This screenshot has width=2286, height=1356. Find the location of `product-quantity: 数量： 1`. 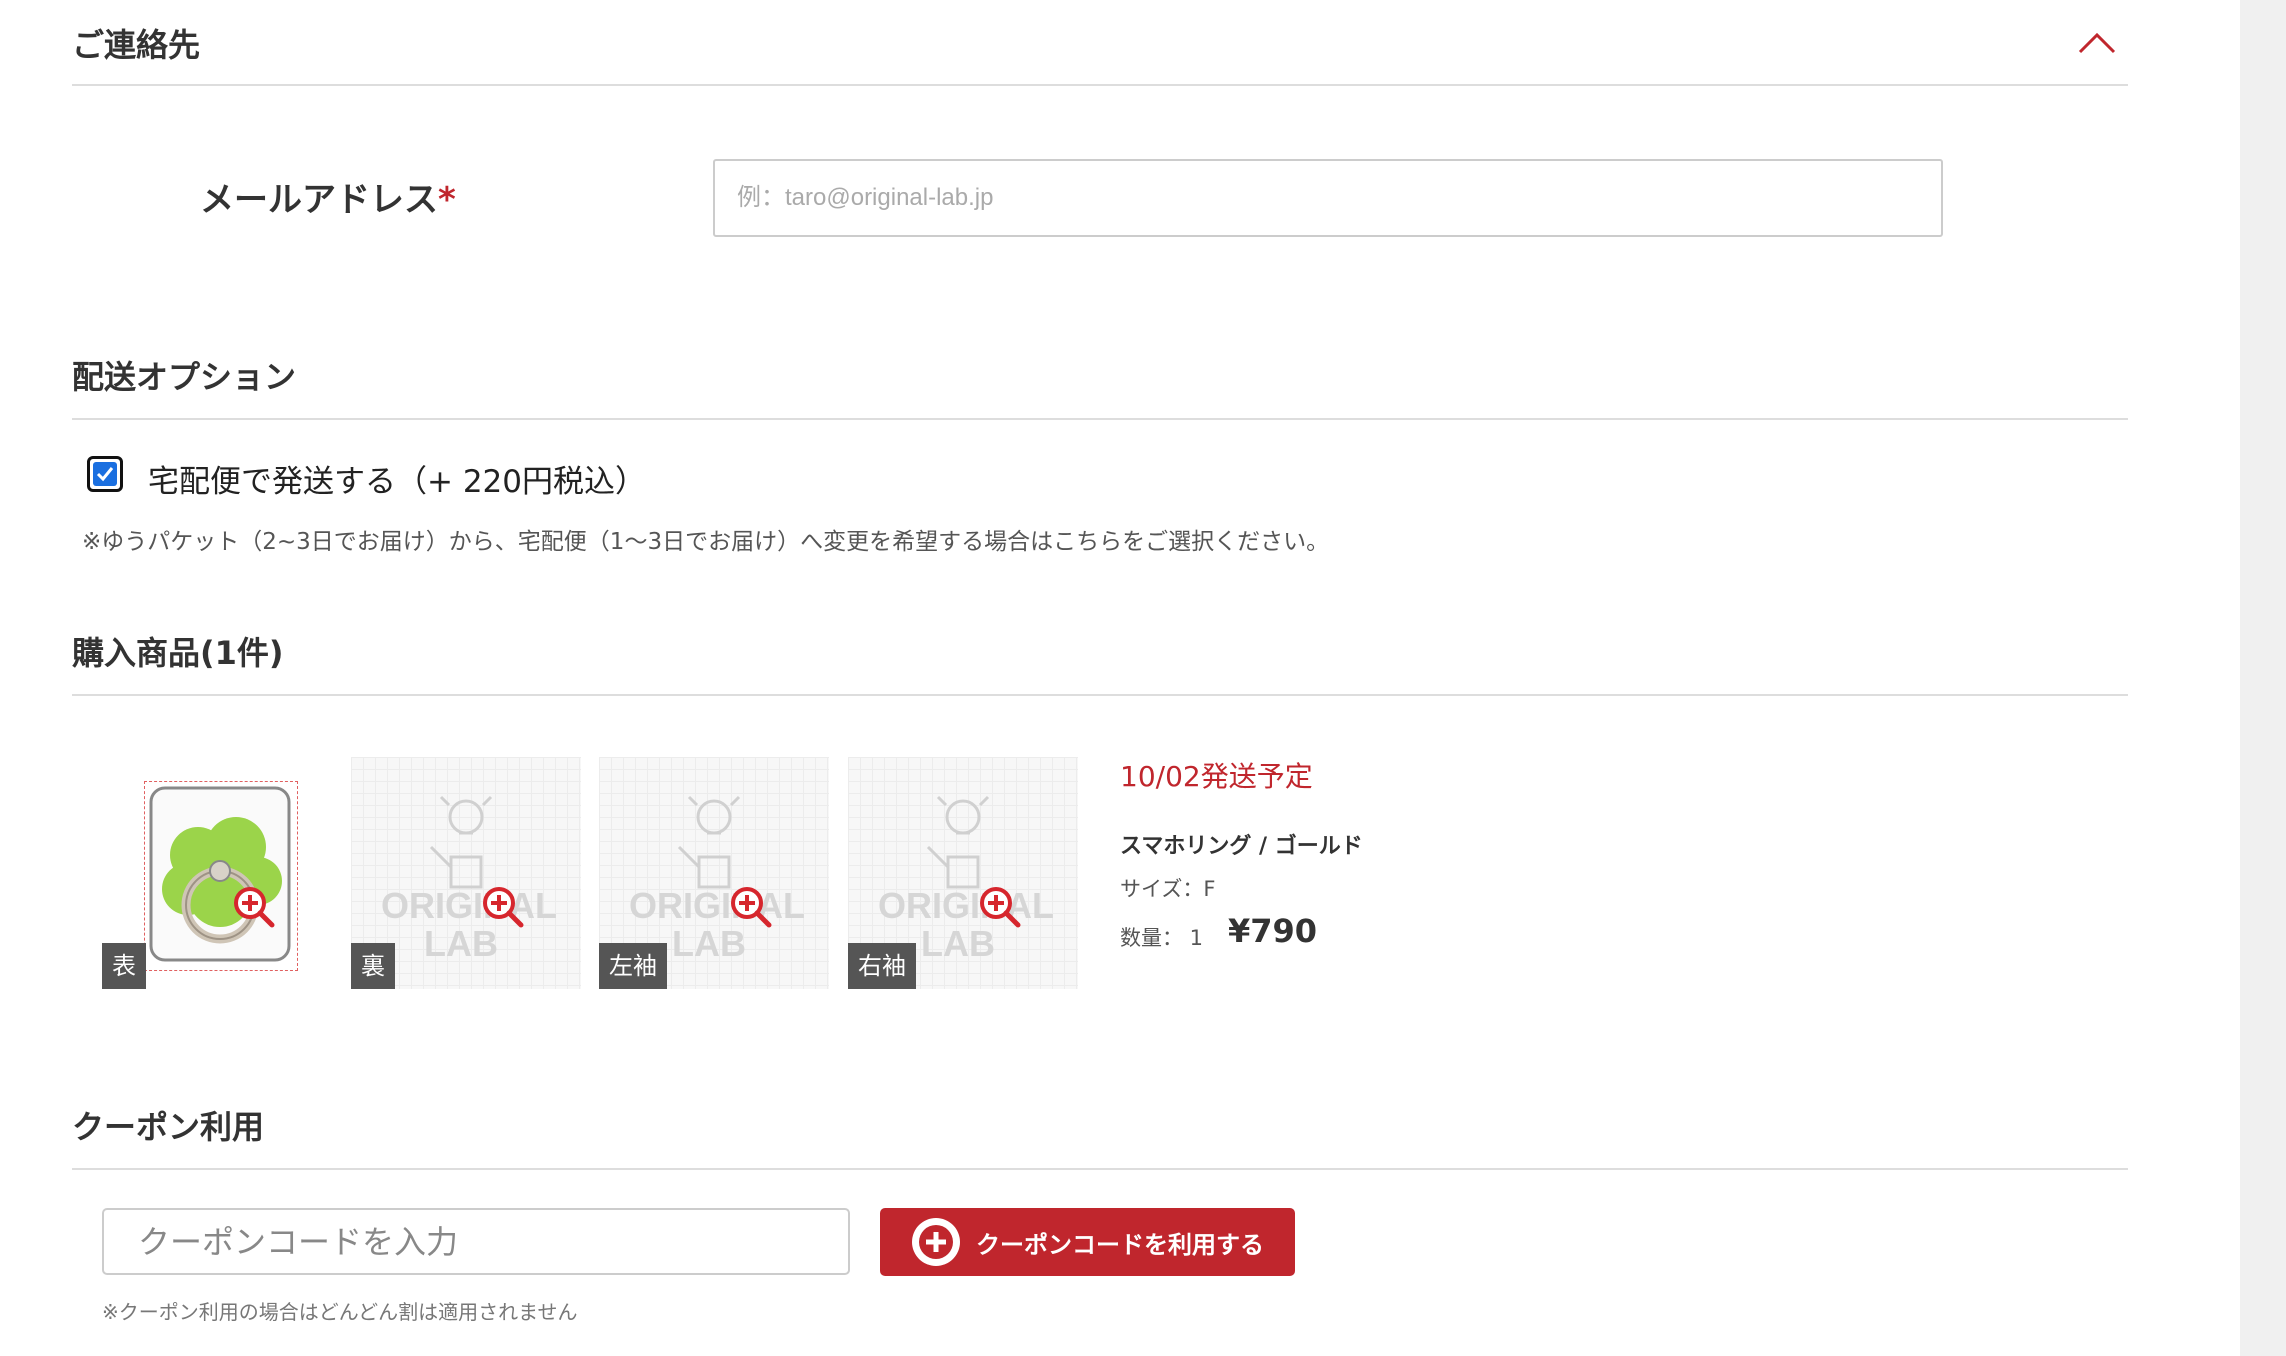

product-quantity: 数量： 1 is located at coordinates (1162, 938).